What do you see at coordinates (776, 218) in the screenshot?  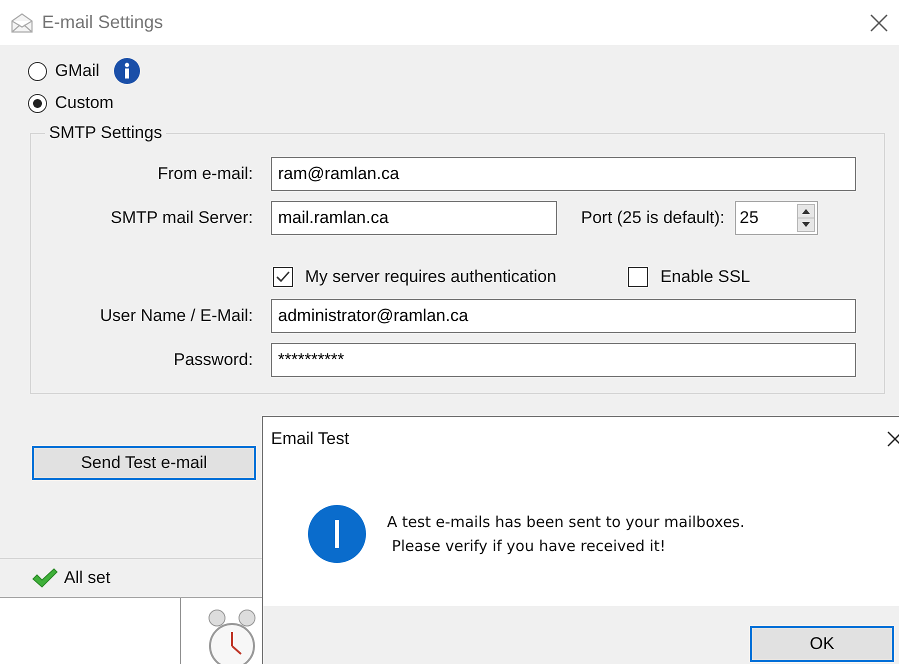 I see `port-spinner: 25` at bounding box center [776, 218].